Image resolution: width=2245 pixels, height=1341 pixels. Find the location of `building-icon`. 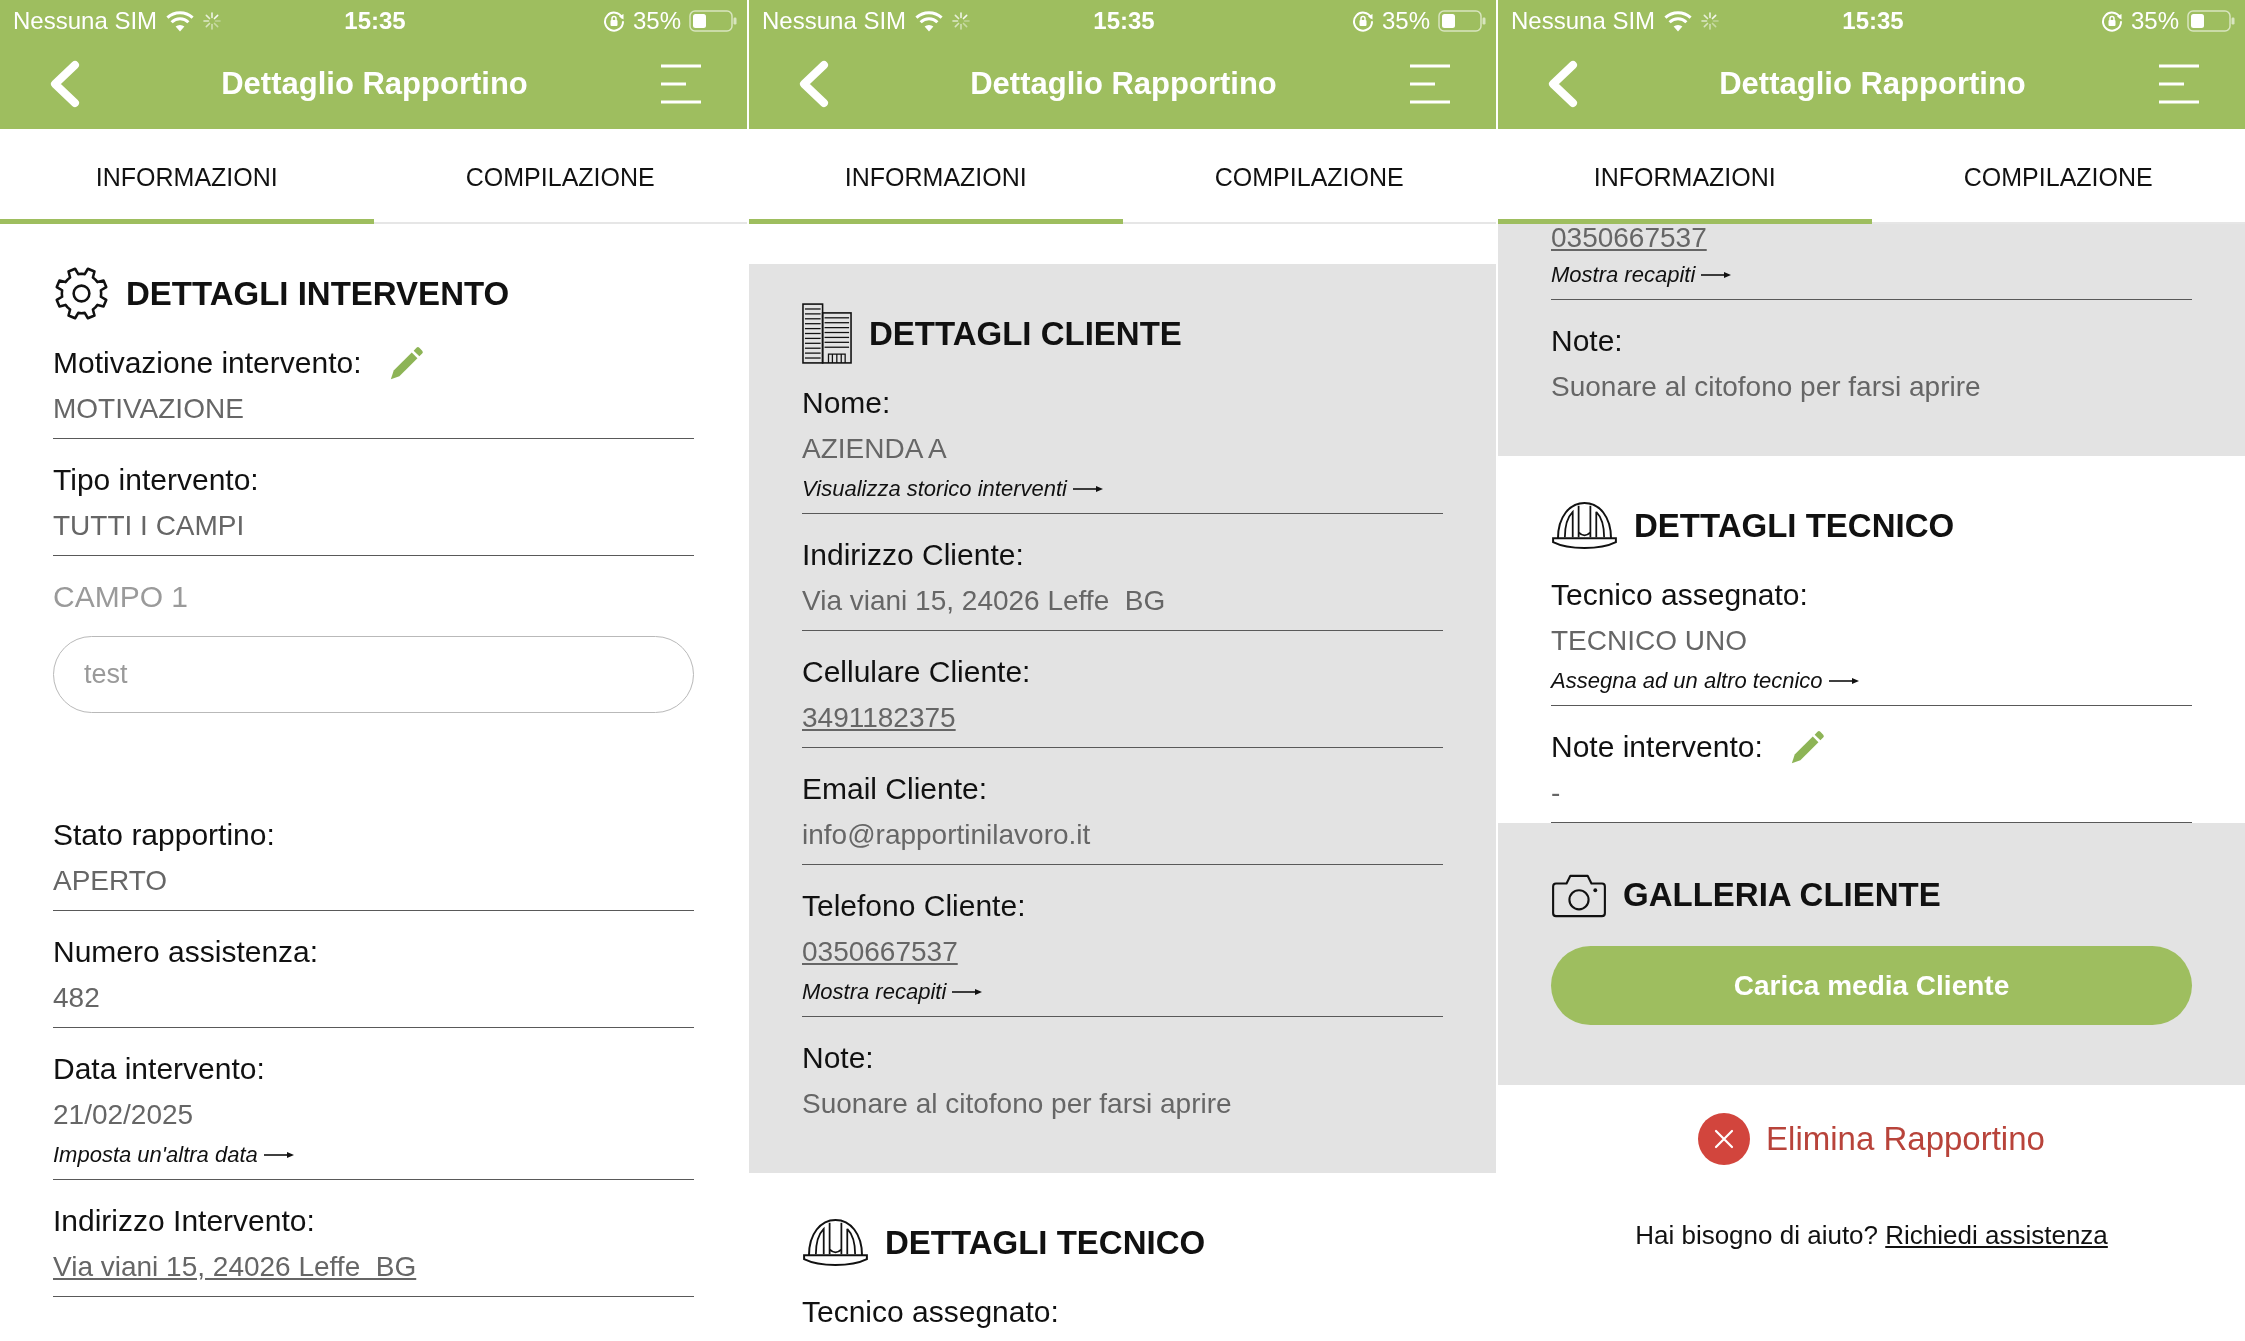

building-icon is located at coordinates (827, 333).